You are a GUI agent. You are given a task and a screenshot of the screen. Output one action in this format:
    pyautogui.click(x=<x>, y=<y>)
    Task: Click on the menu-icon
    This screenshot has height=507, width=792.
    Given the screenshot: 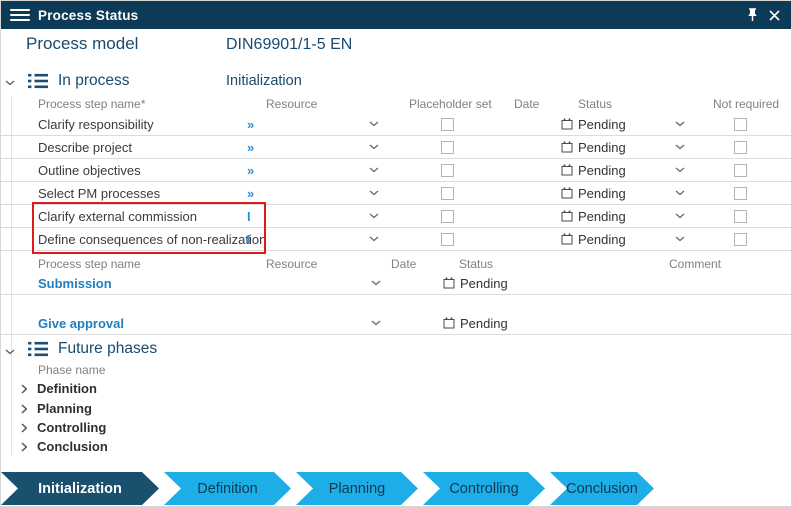 What is the action you would take?
    pyautogui.click(x=20, y=15)
    